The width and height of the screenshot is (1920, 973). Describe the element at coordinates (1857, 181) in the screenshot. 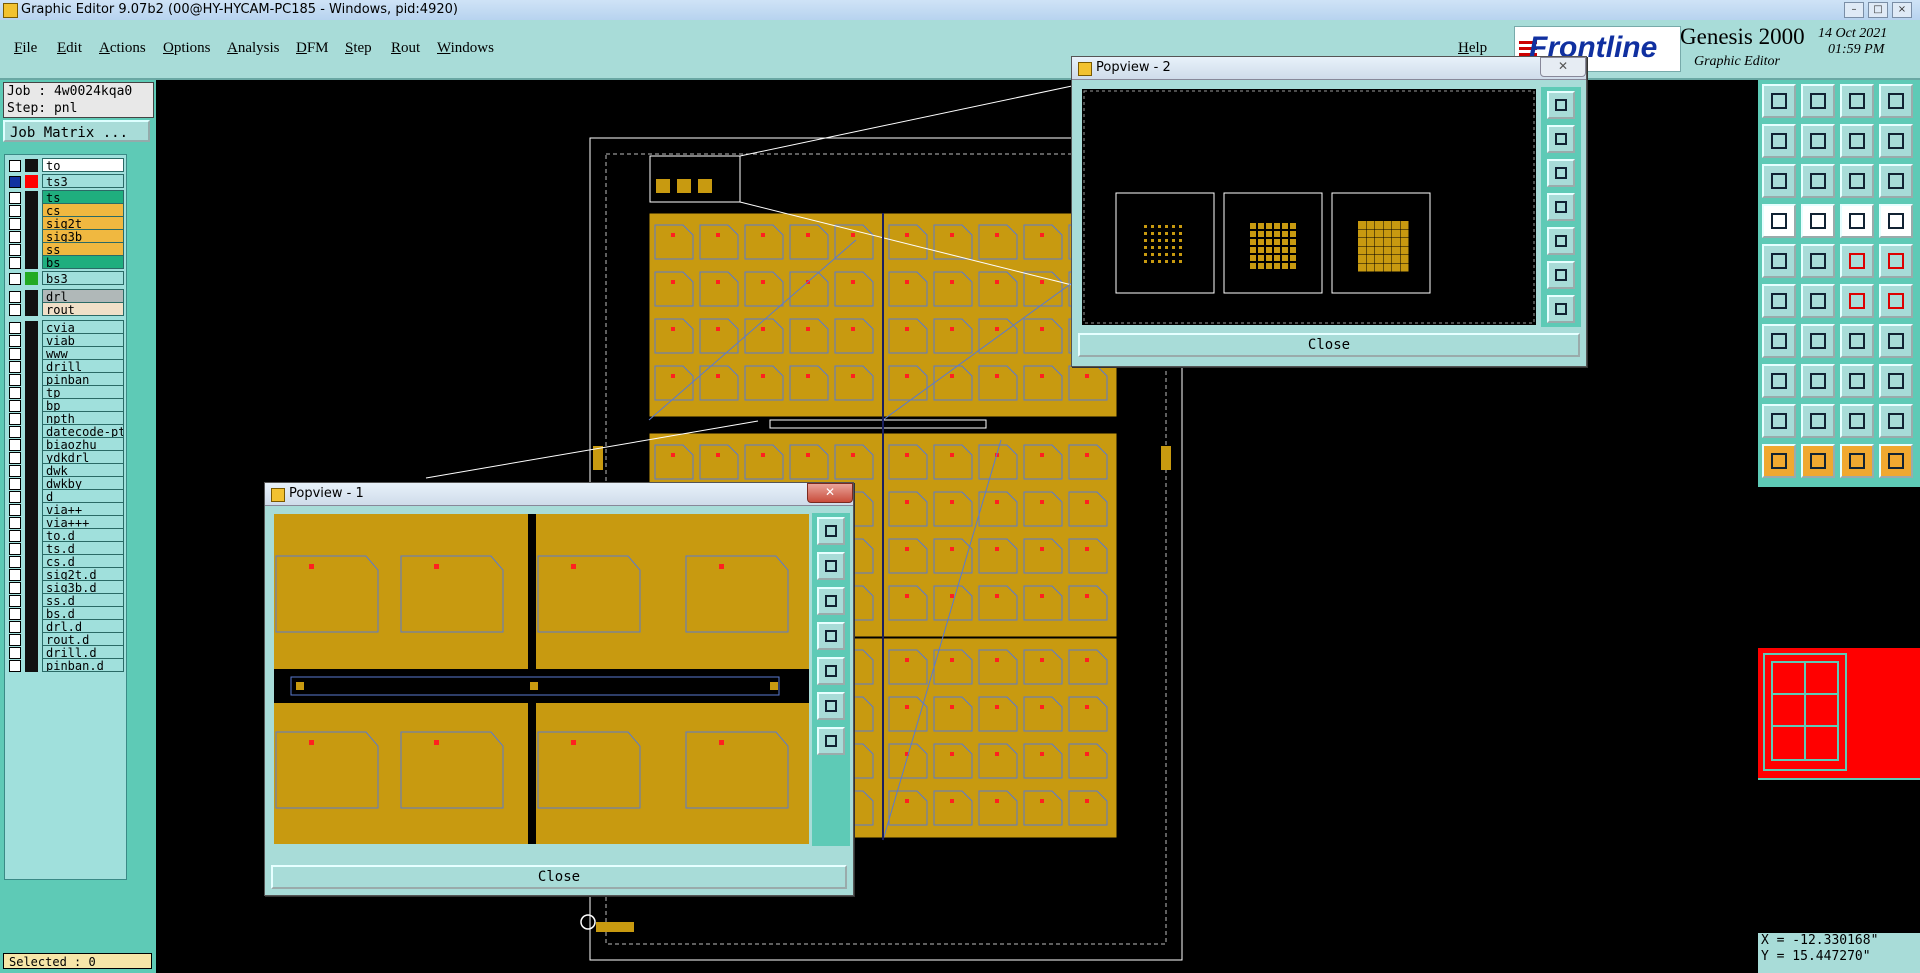

I see `scale-icon` at that location.